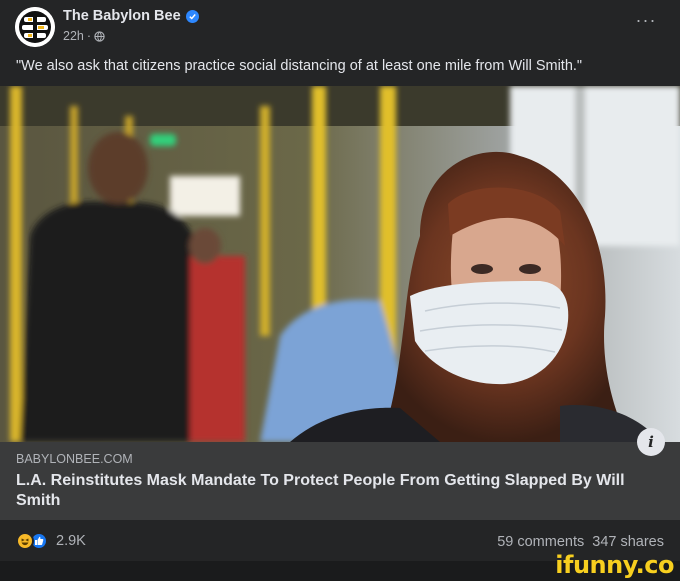  Describe the element at coordinates (99, 36) in the screenshot. I see `globe-icon` at that location.